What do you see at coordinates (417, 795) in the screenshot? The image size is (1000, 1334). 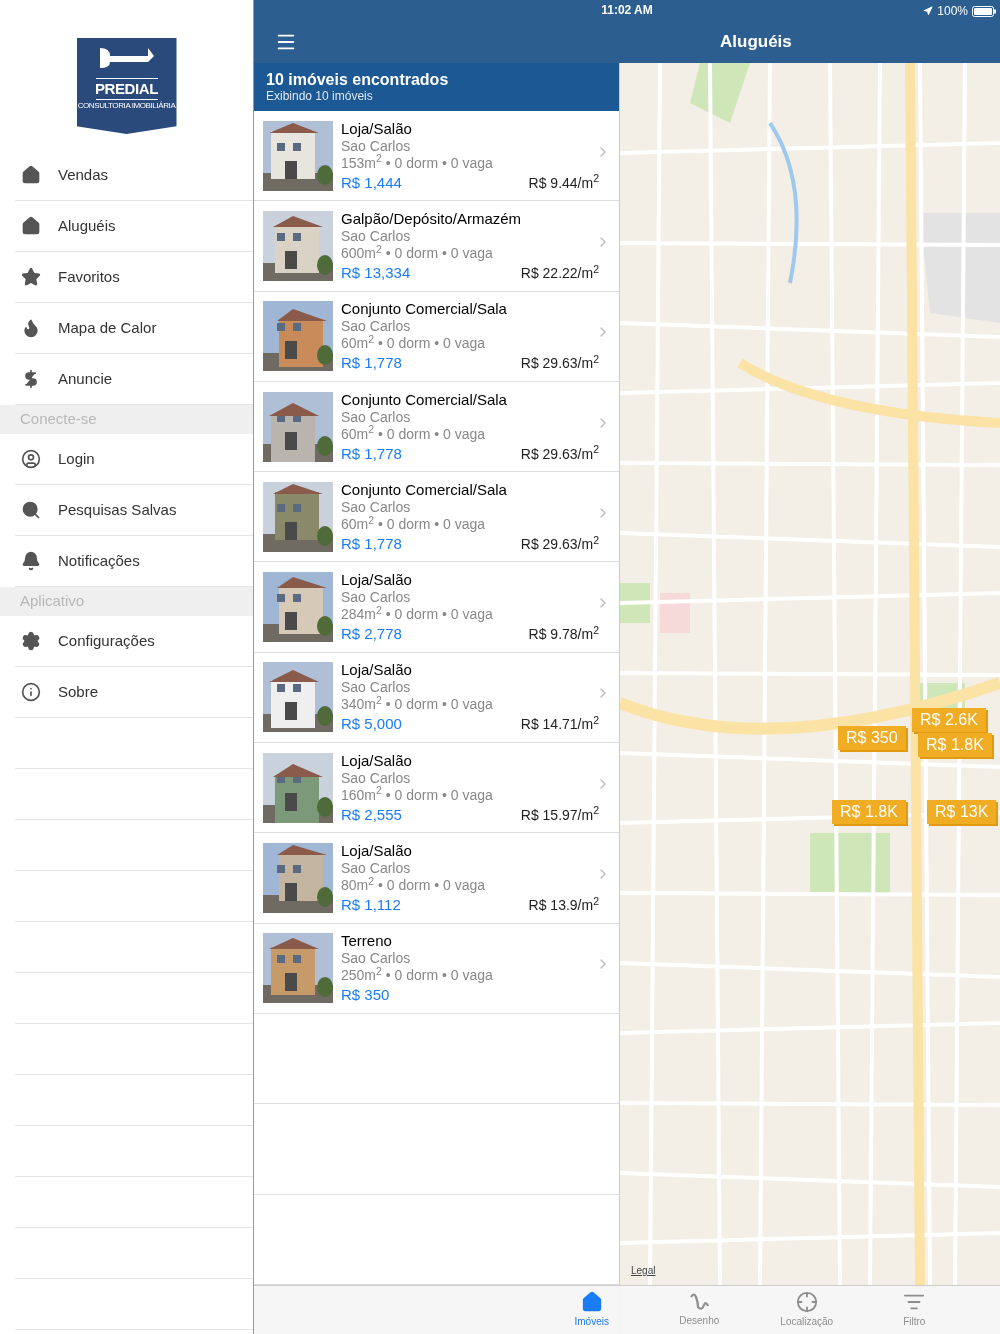 I see `listing-details: 160m$^{2}$ • 0 dorm • 0 vaga` at bounding box center [417, 795].